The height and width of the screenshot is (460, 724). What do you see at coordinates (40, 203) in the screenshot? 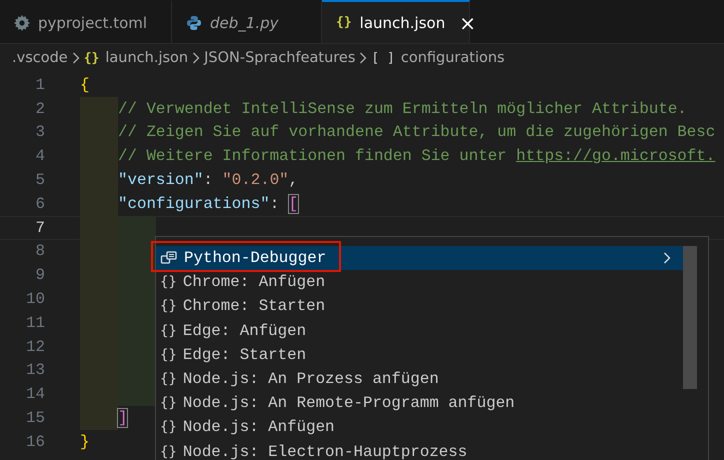
I see `line-number: 6` at bounding box center [40, 203].